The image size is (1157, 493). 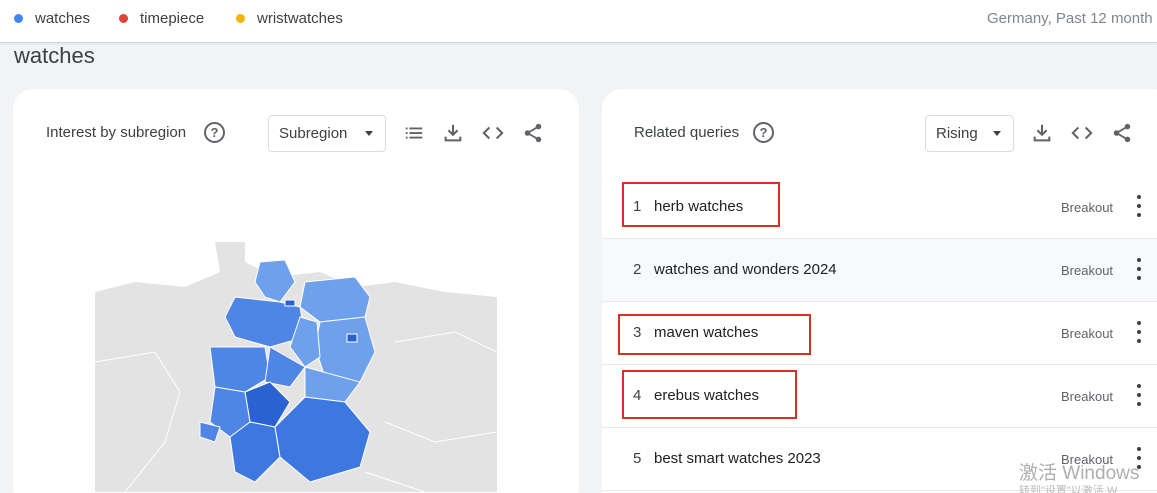 I want to click on mecklenburg-vorpommern, so click(x=335, y=299).